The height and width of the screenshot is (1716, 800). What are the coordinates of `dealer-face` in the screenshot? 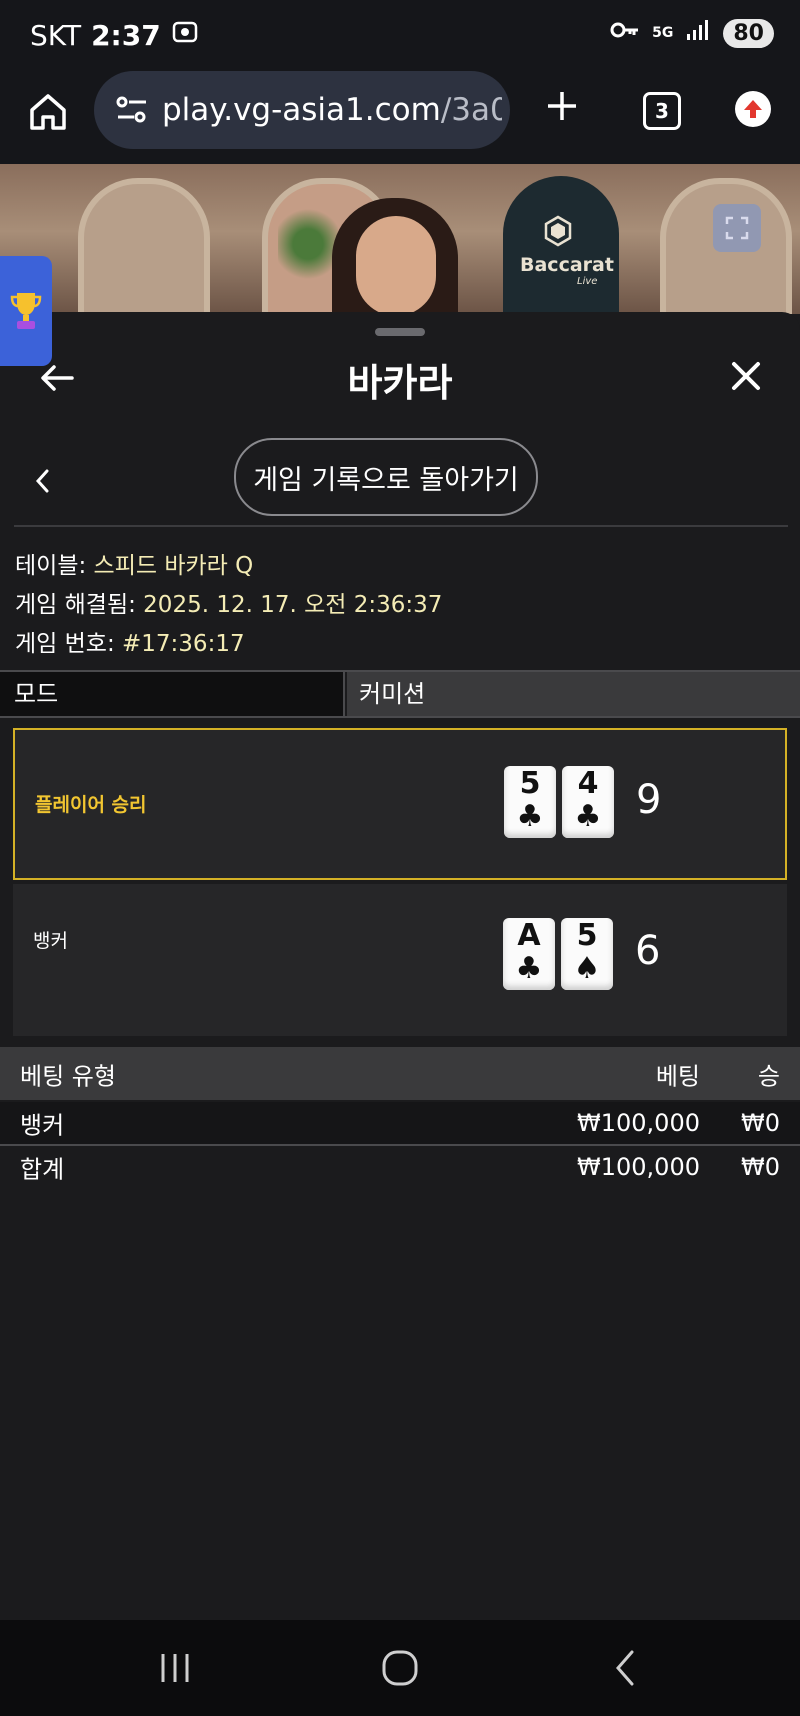 It's located at (396, 265).